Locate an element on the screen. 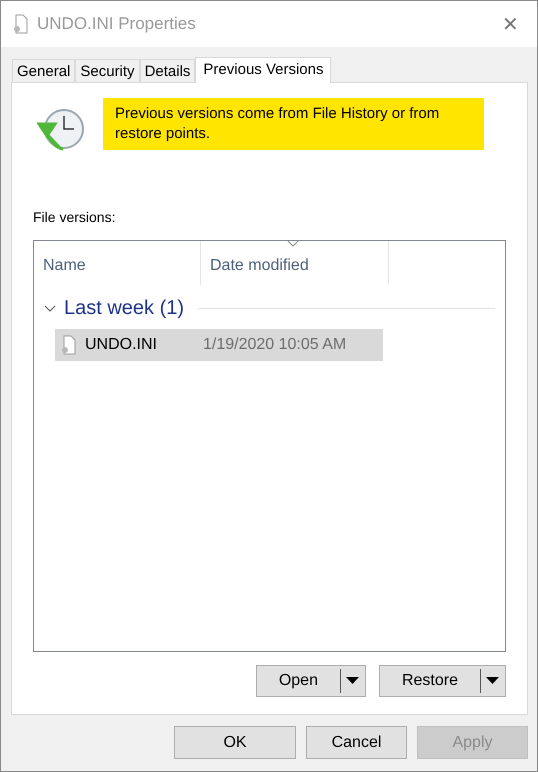 Image resolution: width=538 pixels, height=772 pixels. dialog-button: Cancel is located at coordinates (356, 742).